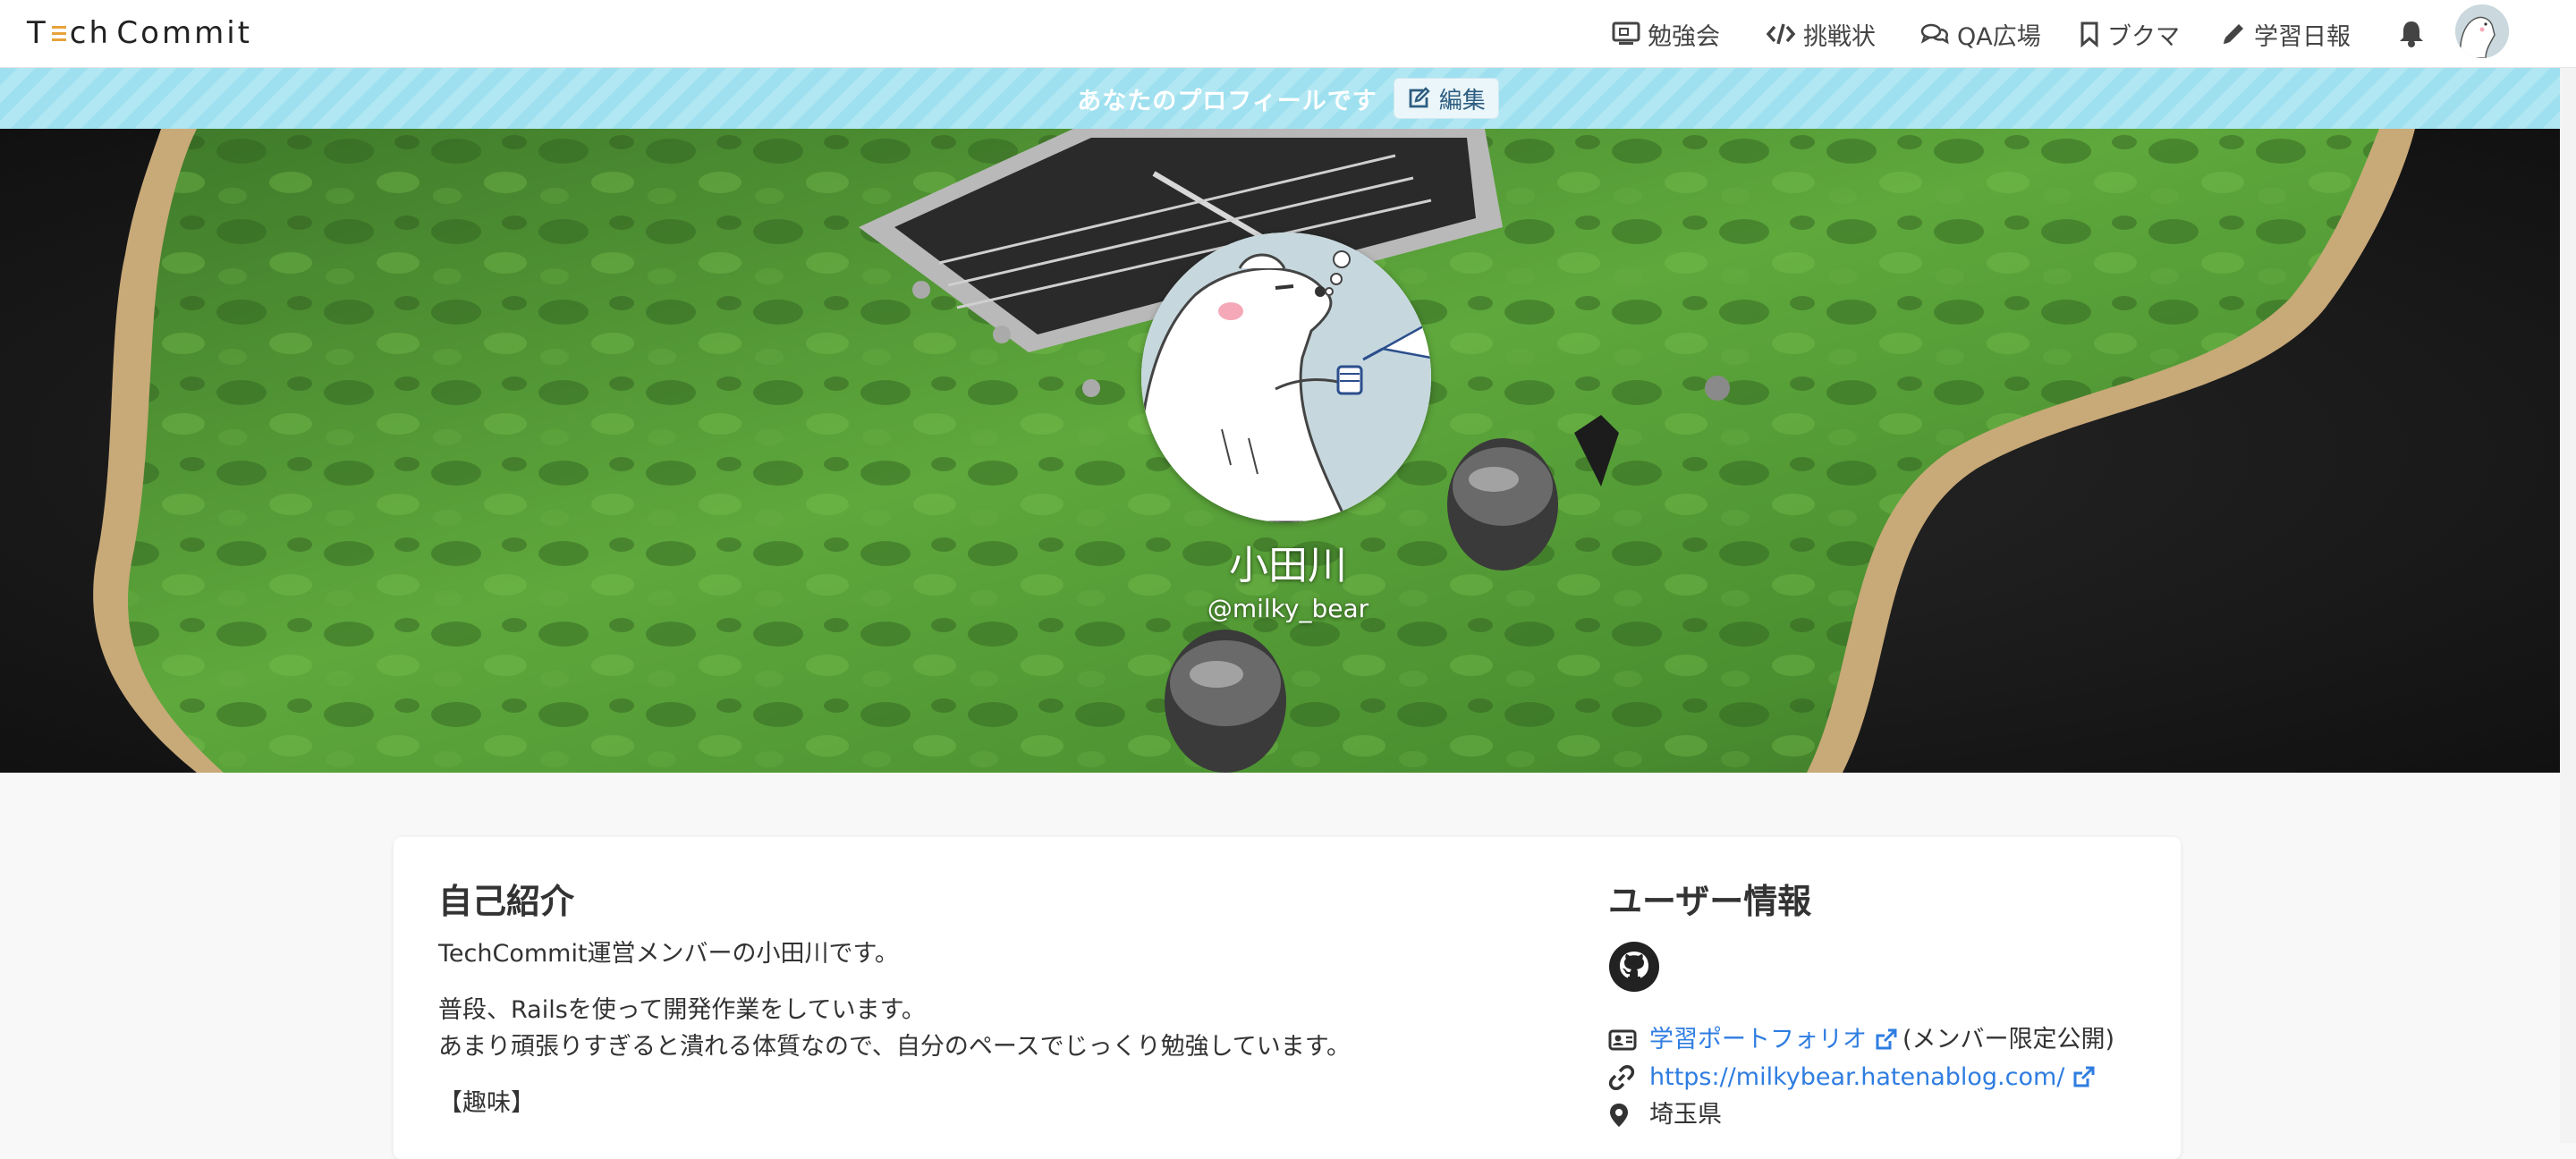 This screenshot has width=2576, height=1159. Describe the element at coordinates (668, 954) in the screenshot. I see `intro-line-1: TechCommit運営メンバーの小田川です。` at that location.